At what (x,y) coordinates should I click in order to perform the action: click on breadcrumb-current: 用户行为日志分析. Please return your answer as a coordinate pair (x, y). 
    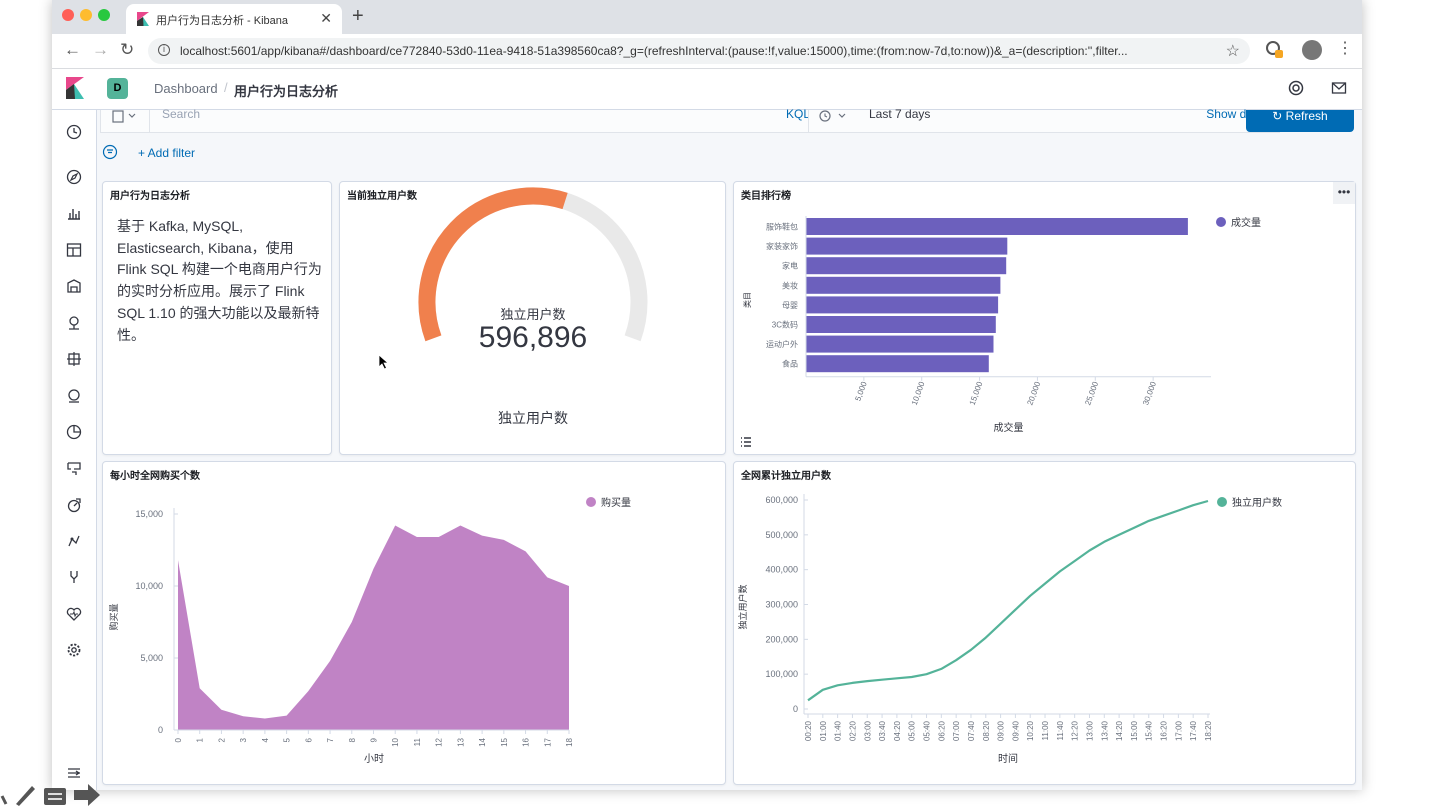
    Looking at the image, I should click on (286, 91).